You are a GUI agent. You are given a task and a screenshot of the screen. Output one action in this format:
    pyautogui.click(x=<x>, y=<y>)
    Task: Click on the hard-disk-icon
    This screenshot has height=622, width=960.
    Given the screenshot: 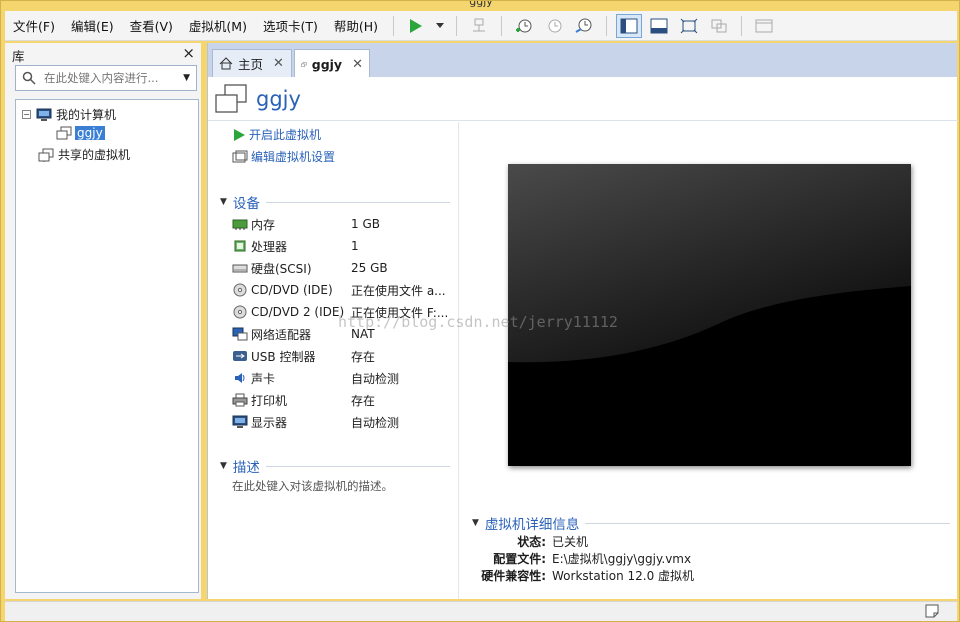 What is the action you would take?
    pyautogui.click(x=240, y=268)
    